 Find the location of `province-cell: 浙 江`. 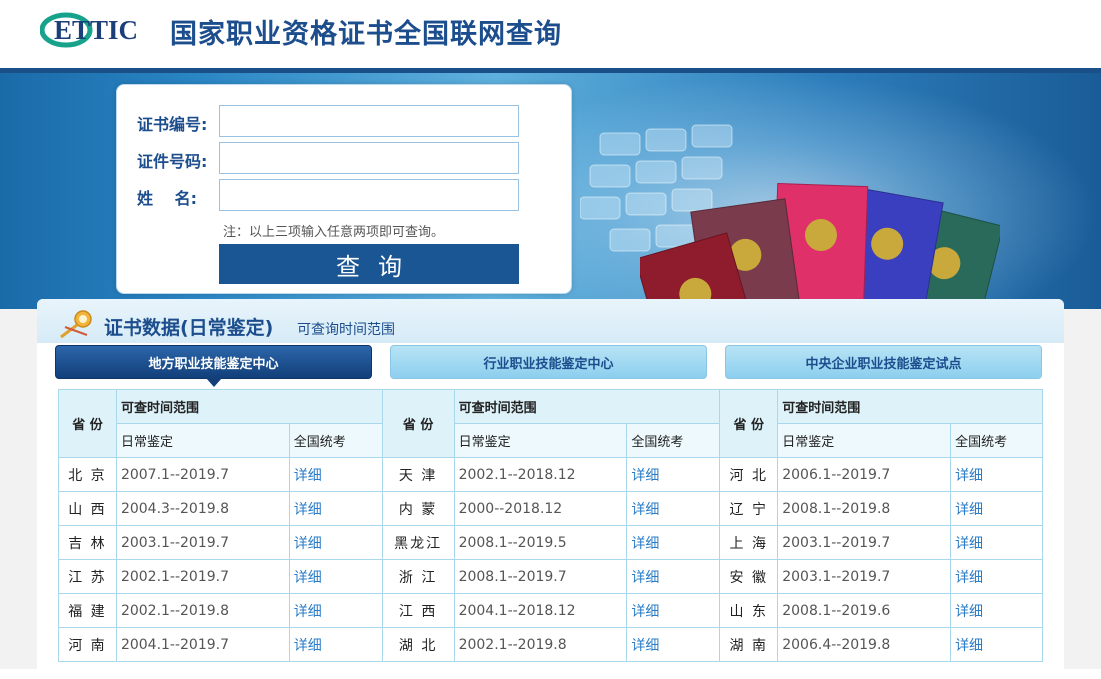

province-cell: 浙 江 is located at coordinates (418, 576).